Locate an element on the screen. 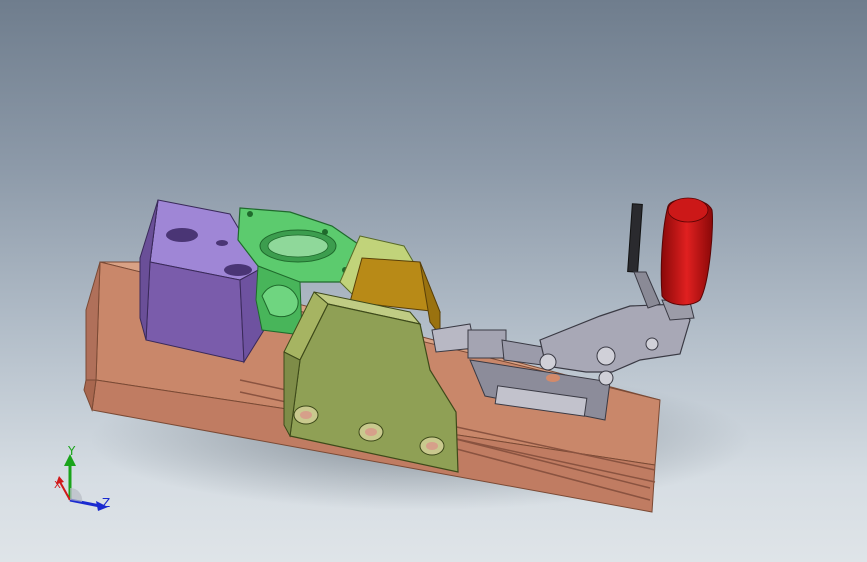  coordinate-triad: Y Z X is located at coordinates (80, 480).